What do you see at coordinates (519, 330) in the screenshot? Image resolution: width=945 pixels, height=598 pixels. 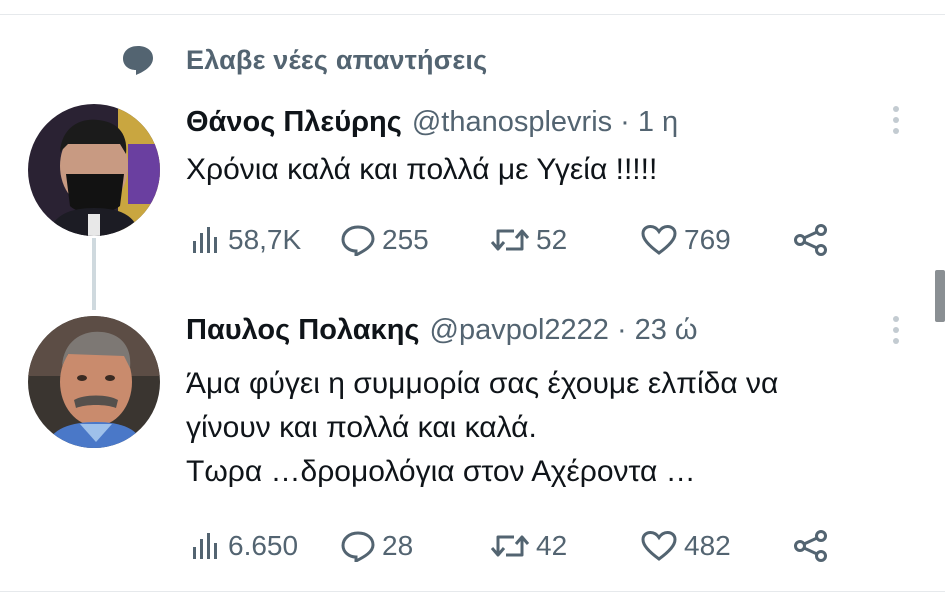 I see `author-handle: @pavpol2222` at bounding box center [519, 330].